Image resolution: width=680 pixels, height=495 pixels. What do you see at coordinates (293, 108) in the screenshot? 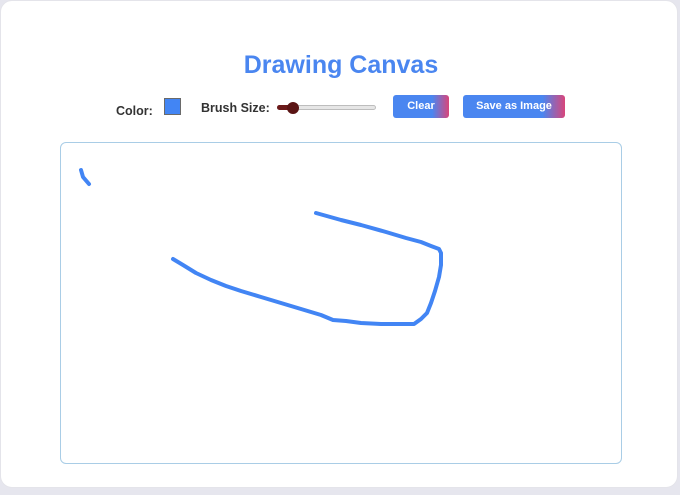
I see `slider-thumb` at bounding box center [293, 108].